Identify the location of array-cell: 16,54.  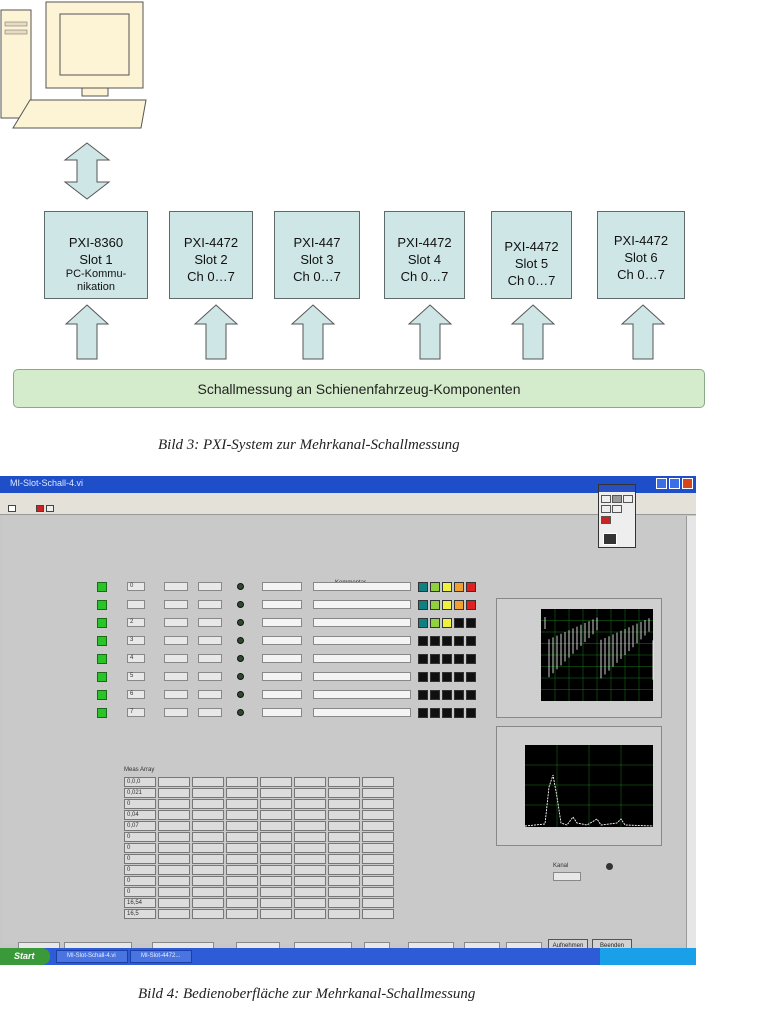
(140, 903).